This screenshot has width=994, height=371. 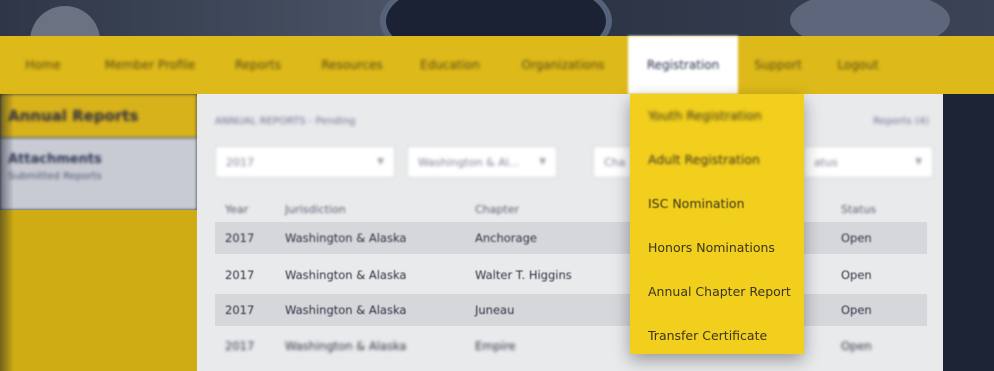 I want to click on menu-item-honors-nominations: Honors Nominations, so click(x=711, y=247).